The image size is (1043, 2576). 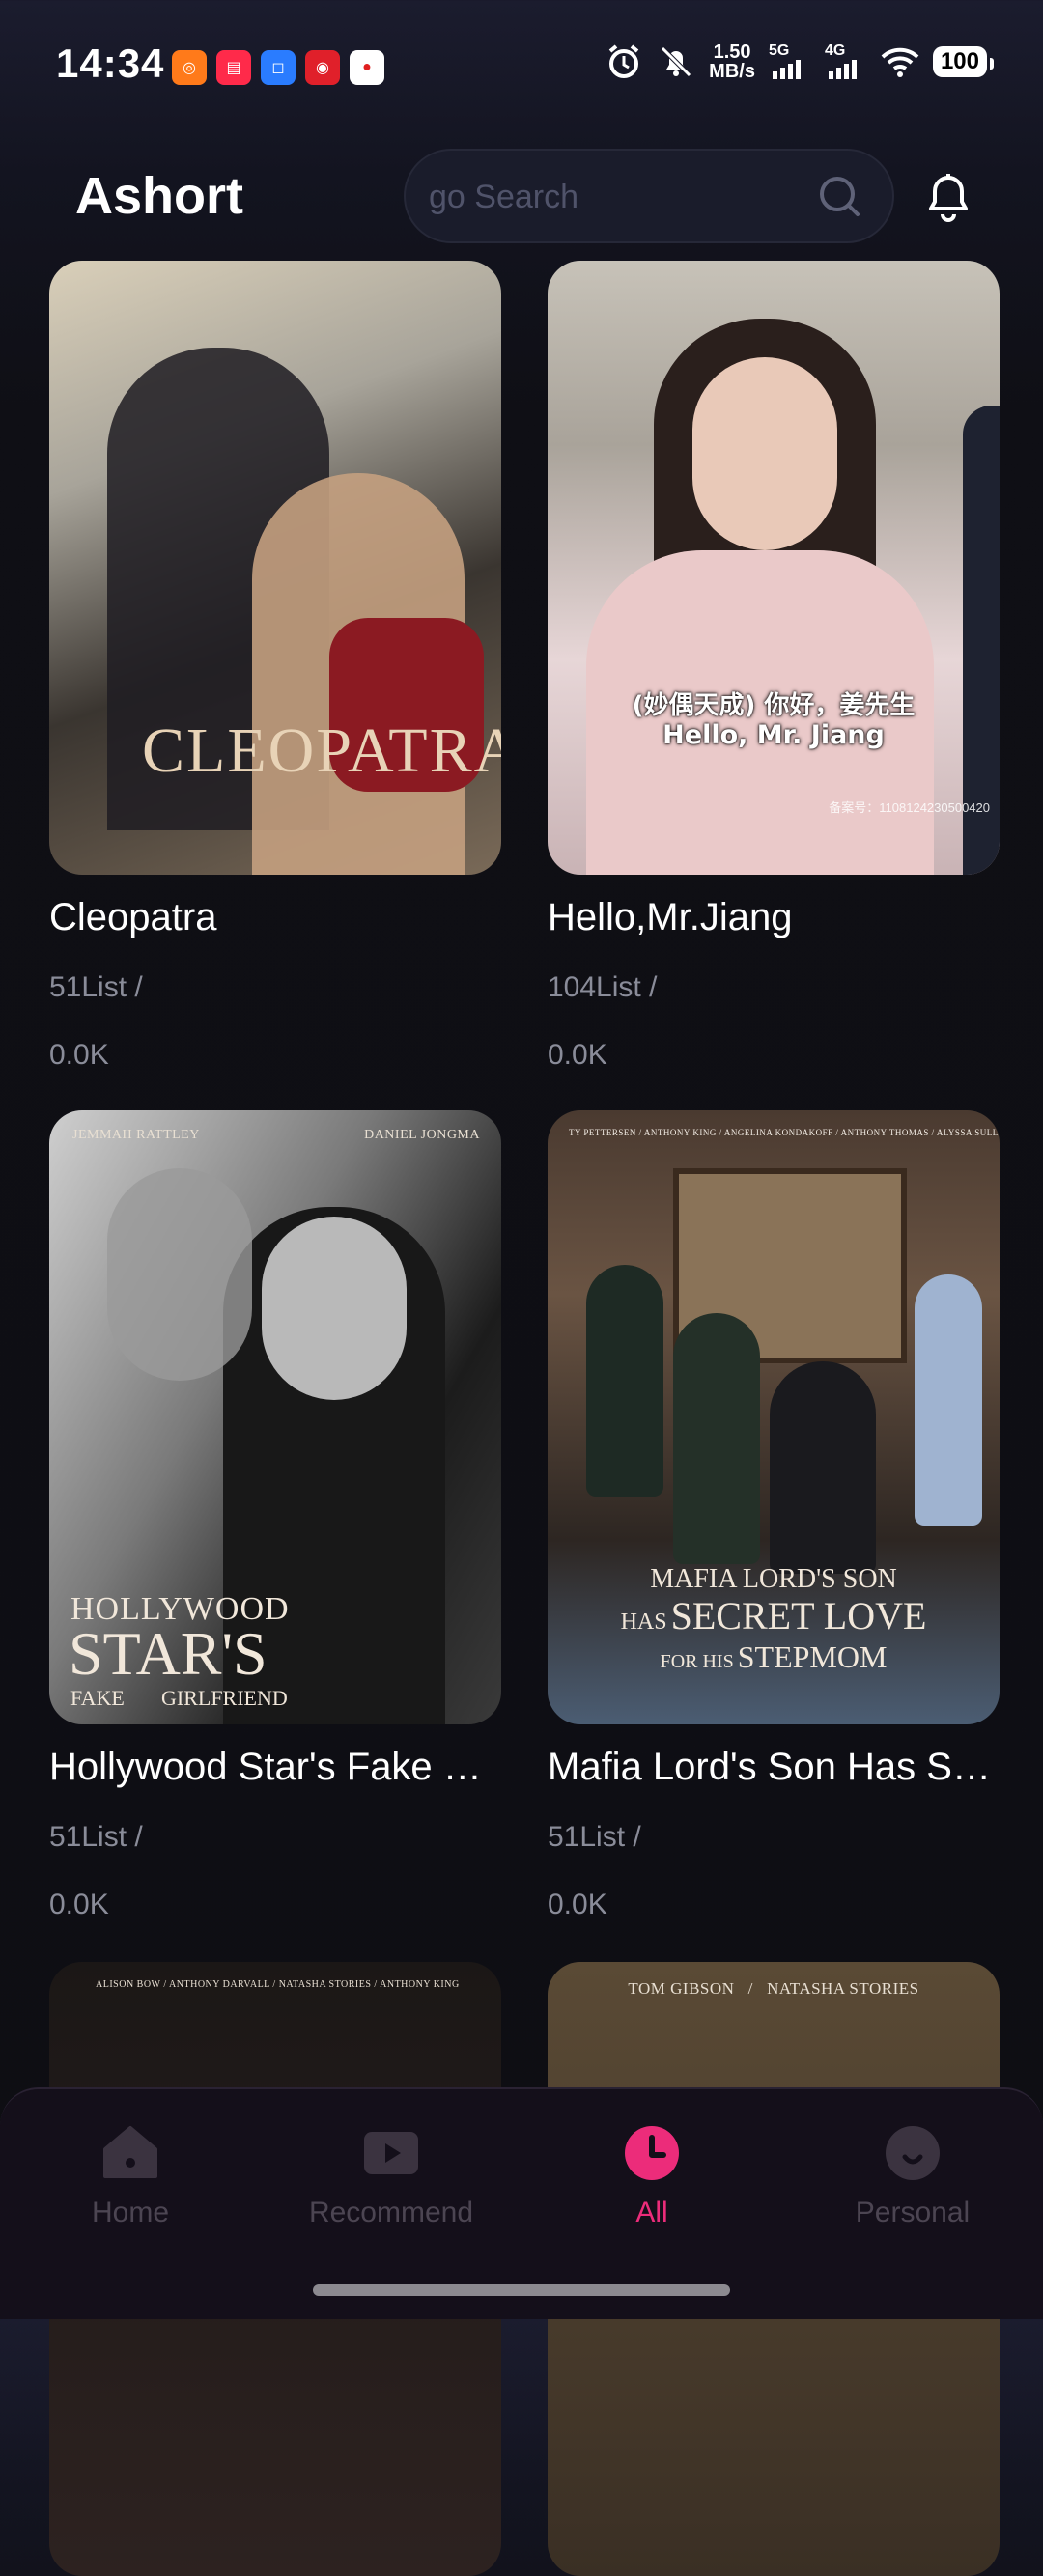 I want to click on app-icon-4: ◉, so click(x=323, y=68).